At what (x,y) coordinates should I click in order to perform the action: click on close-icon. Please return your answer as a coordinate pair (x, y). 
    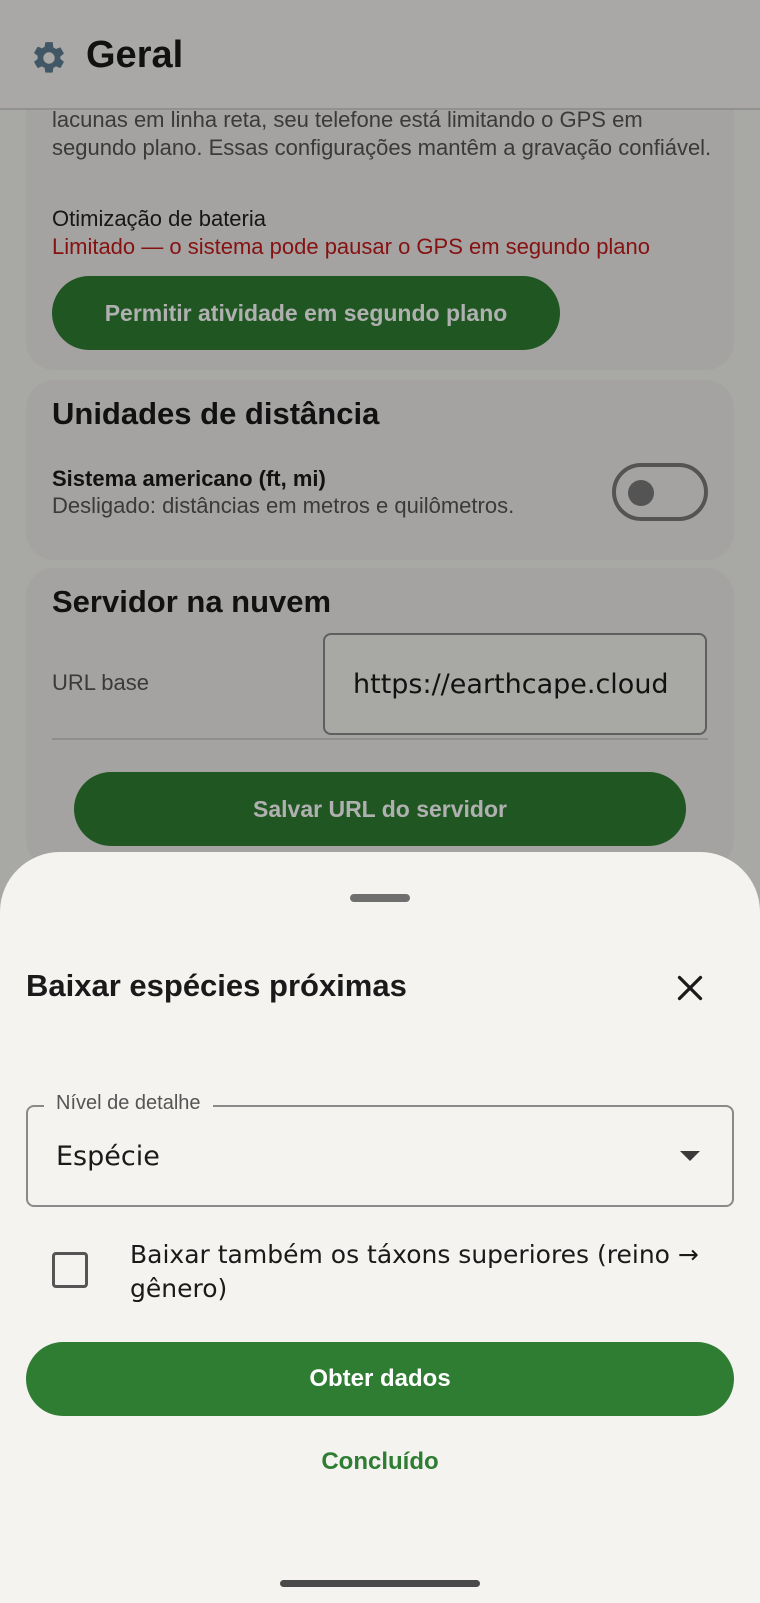
    Looking at the image, I should click on (690, 988).